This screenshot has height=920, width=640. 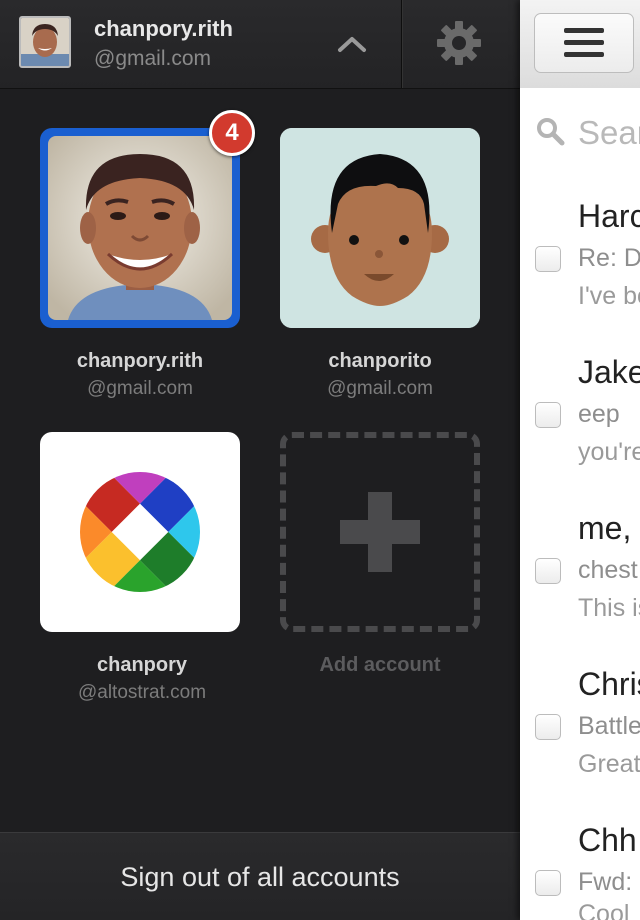 What do you see at coordinates (580, 860) in the screenshot?
I see `mail-list-item: Chh Fwd: Cool` at bounding box center [580, 860].